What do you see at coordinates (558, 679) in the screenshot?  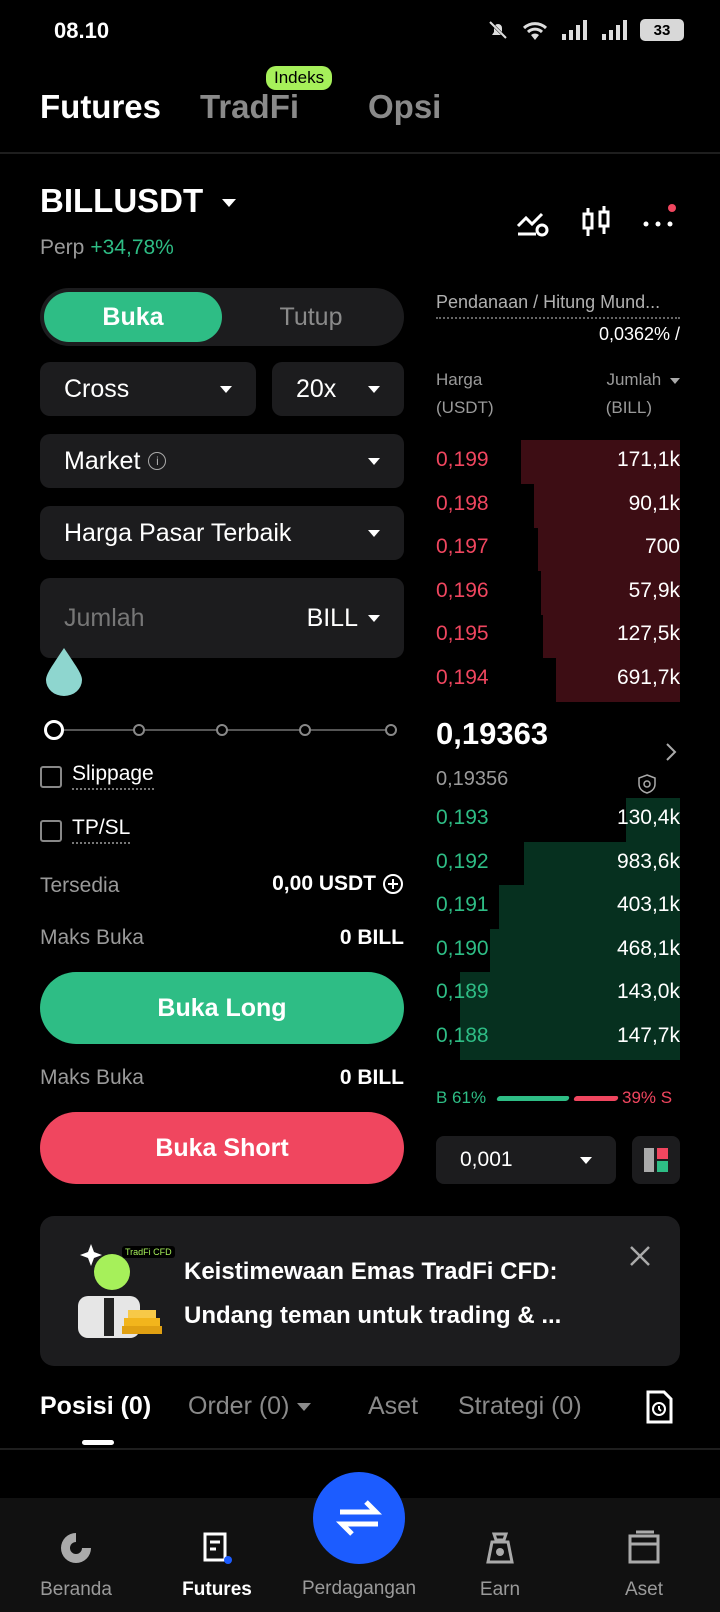 I see `ask-row: 0,194 691,7k` at bounding box center [558, 679].